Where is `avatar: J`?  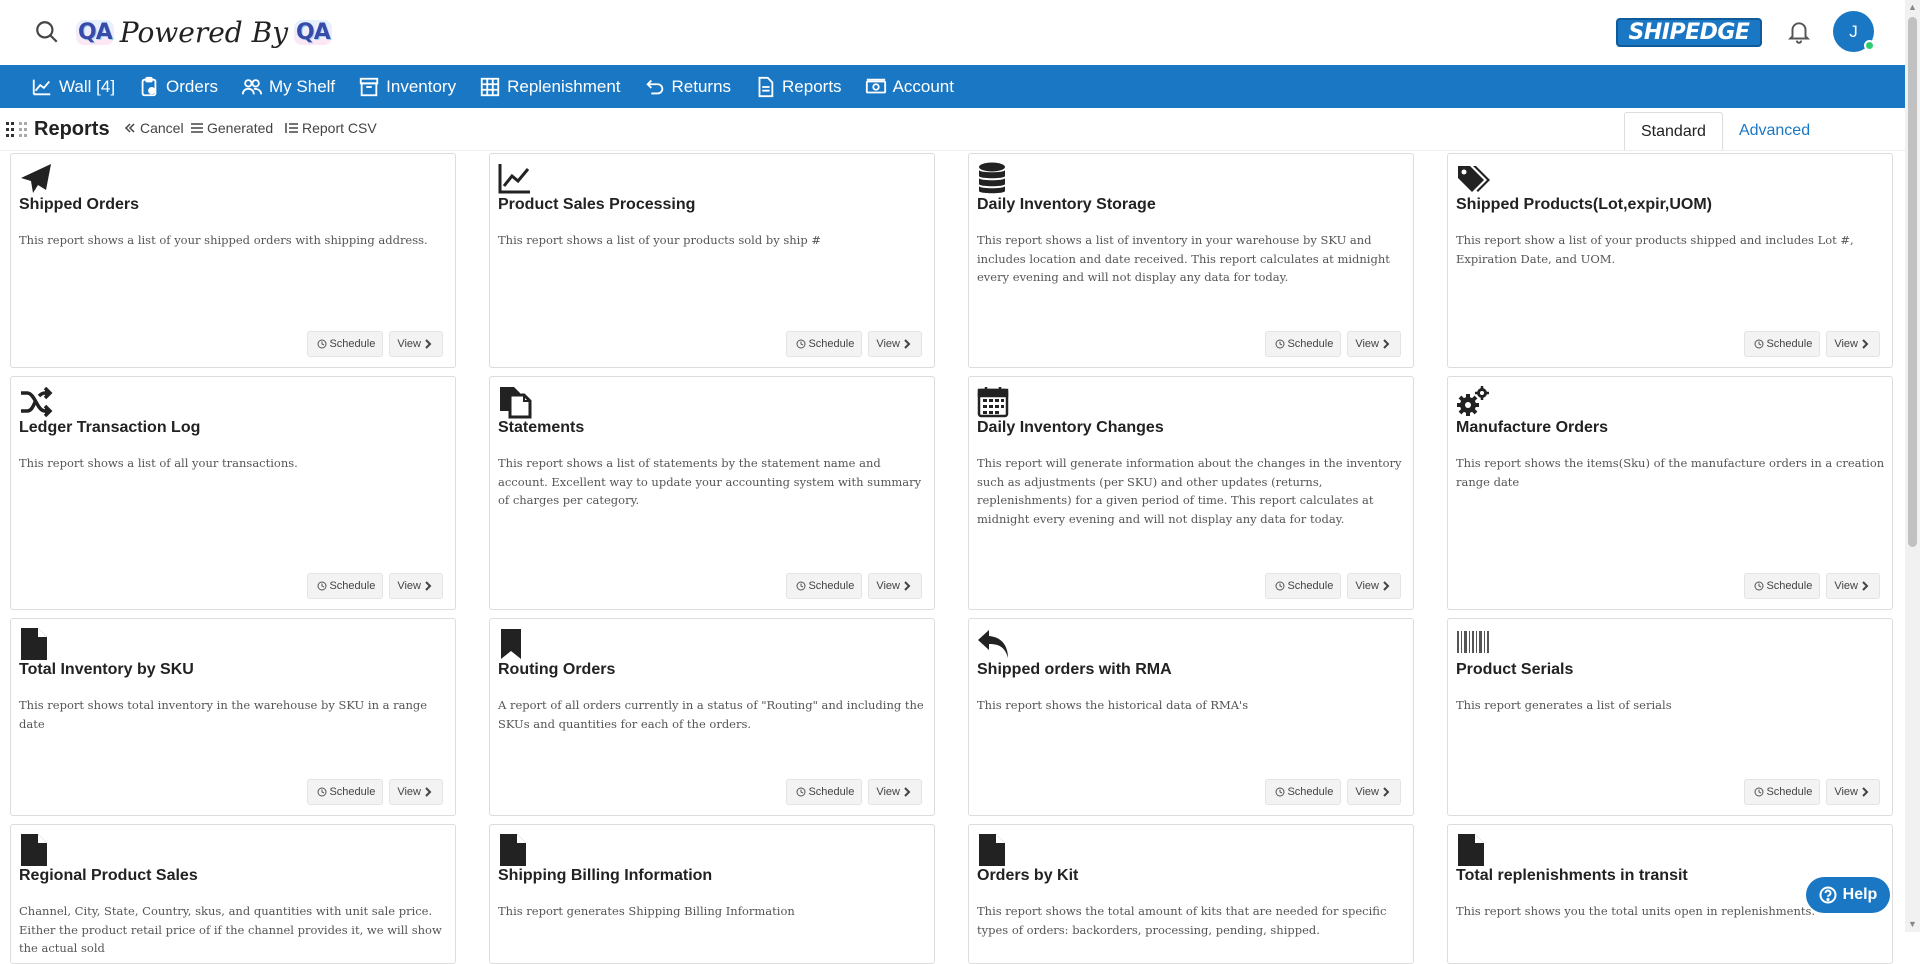
avatar: J is located at coordinates (1854, 31).